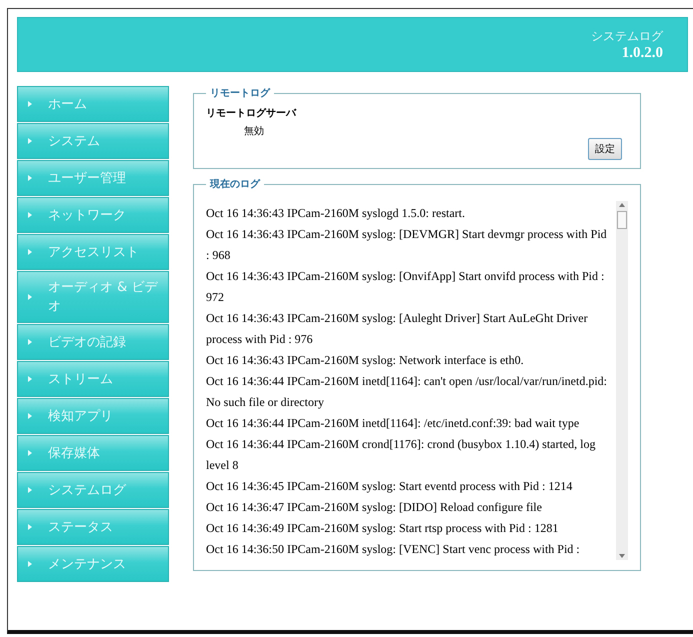 The image size is (693, 637). What do you see at coordinates (93, 104) in the screenshot?
I see `sidebar-item: ホーム` at bounding box center [93, 104].